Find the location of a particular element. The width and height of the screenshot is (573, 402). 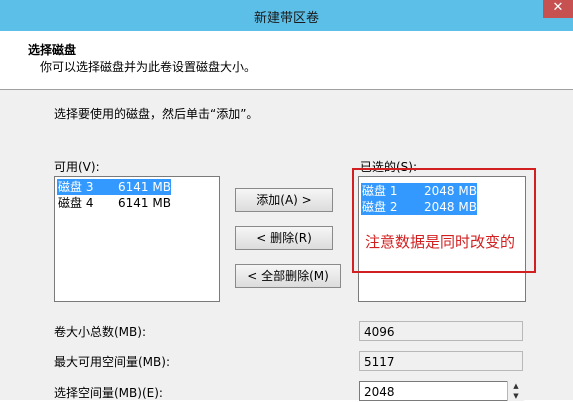

available-label: 可用(V): is located at coordinates (77, 167).